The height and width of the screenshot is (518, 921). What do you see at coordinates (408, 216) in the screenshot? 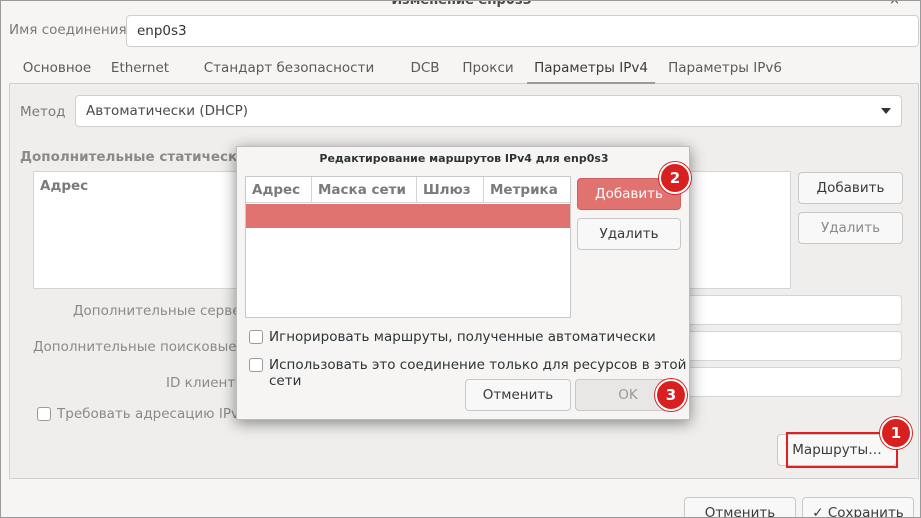
I see `table-row` at bounding box center [408, 216].